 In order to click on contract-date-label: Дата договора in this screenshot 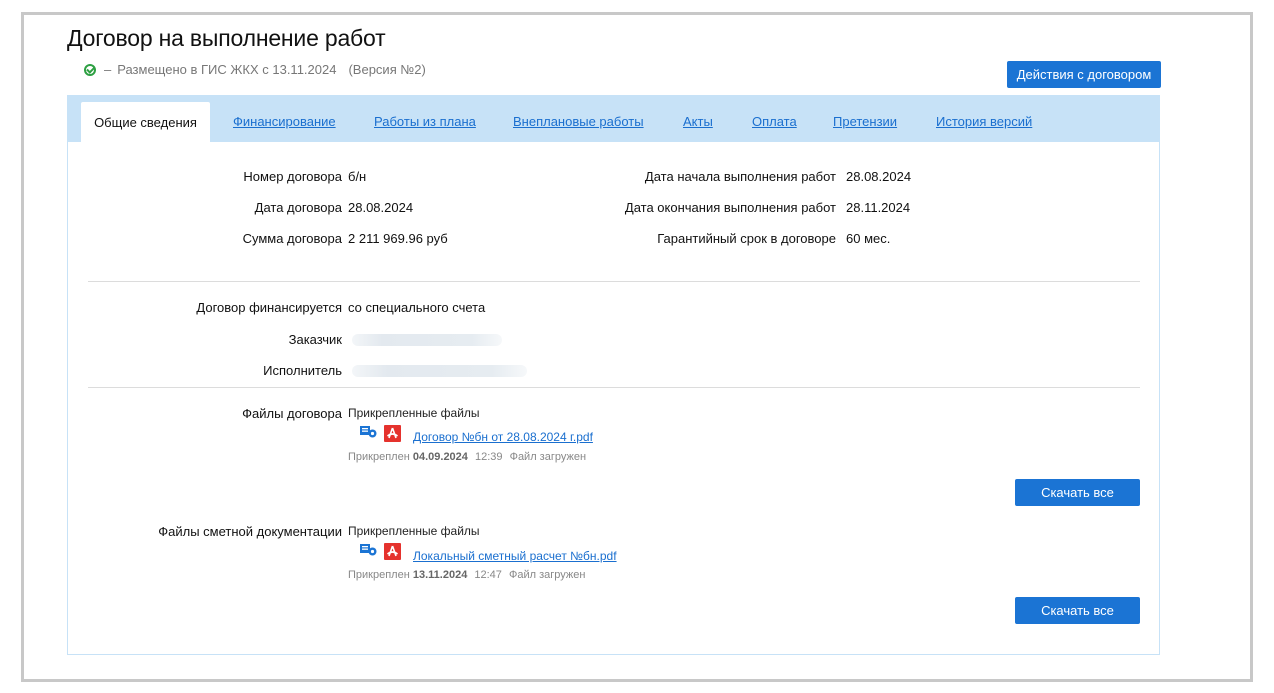, I will do `click(298, 207)`.